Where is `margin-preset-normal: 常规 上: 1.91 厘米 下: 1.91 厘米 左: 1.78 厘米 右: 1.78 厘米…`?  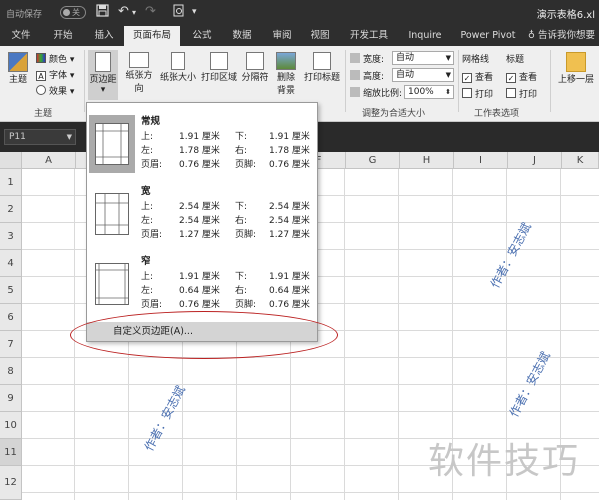
margin-preset-normal: 常规 上: 1.91 厘米 下: 1.91 厘米 左: 1.78 厘米 右: 1.78 厘米… is located at coordinates (202, 144).